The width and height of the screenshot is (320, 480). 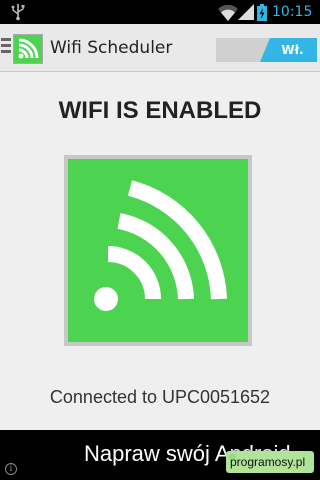 What do you see at coordinates (28, 49) in the screenshot?
I see `wifi-logo-icon` at bounding box center [28, 49].